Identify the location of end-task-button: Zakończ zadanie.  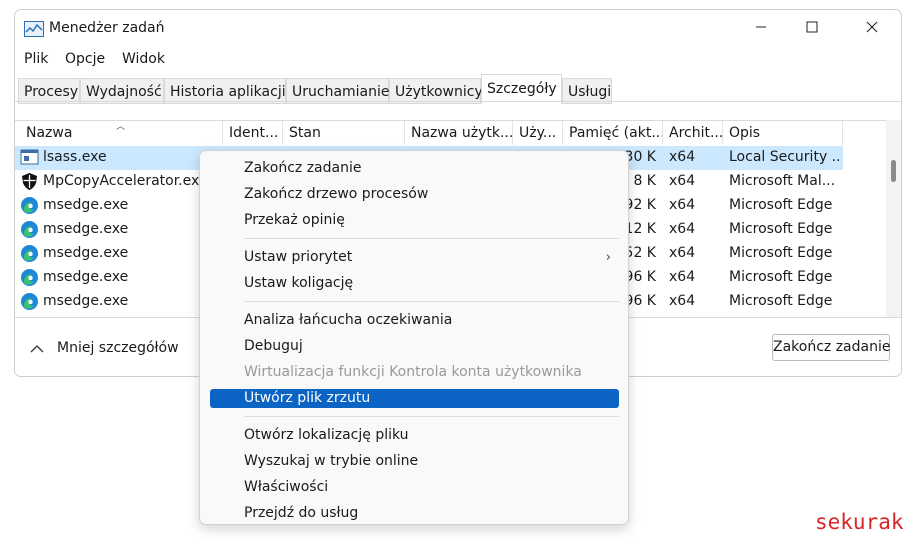
(831, 347).